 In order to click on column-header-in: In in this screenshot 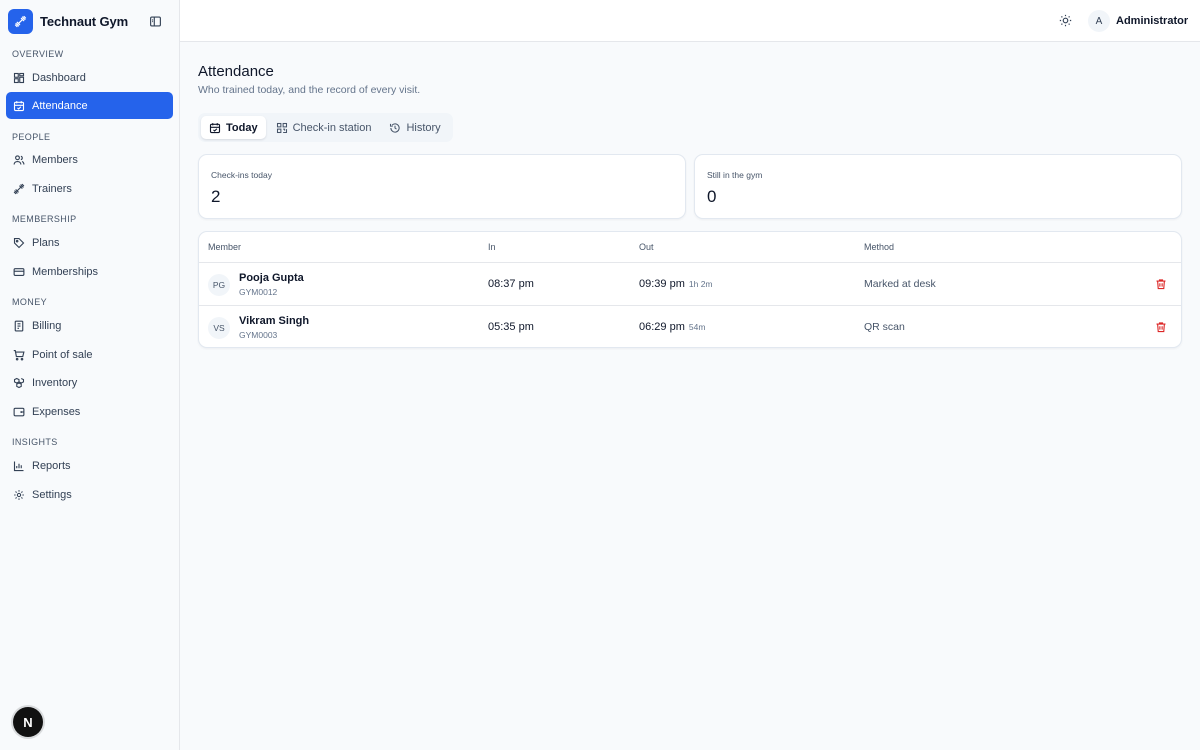, I will do `click(492, 247)`.